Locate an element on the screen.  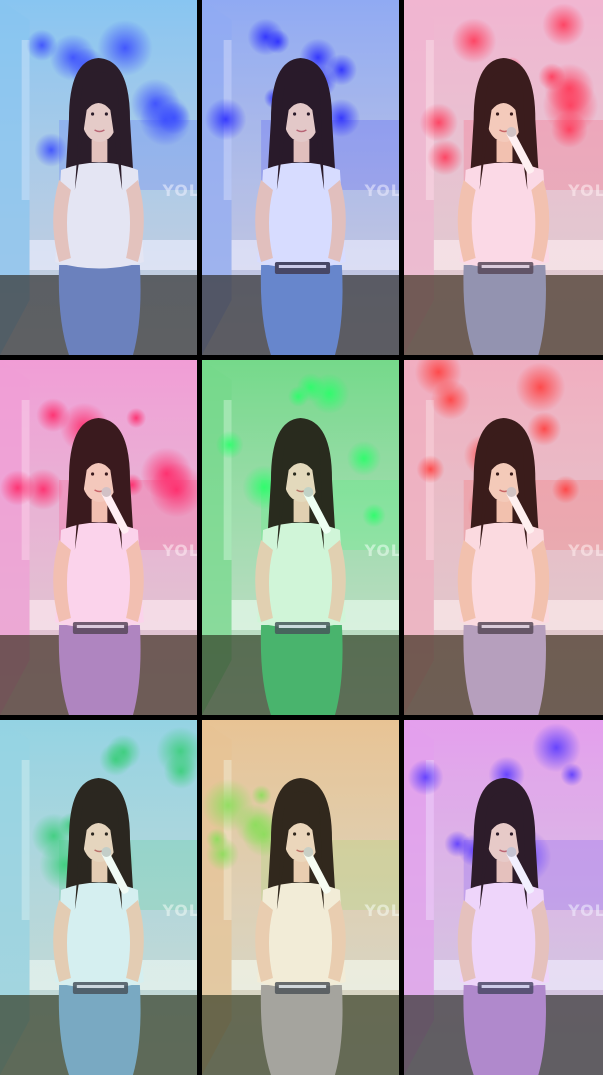
video-frame-5: YOL is located at coordinates (300, 537).